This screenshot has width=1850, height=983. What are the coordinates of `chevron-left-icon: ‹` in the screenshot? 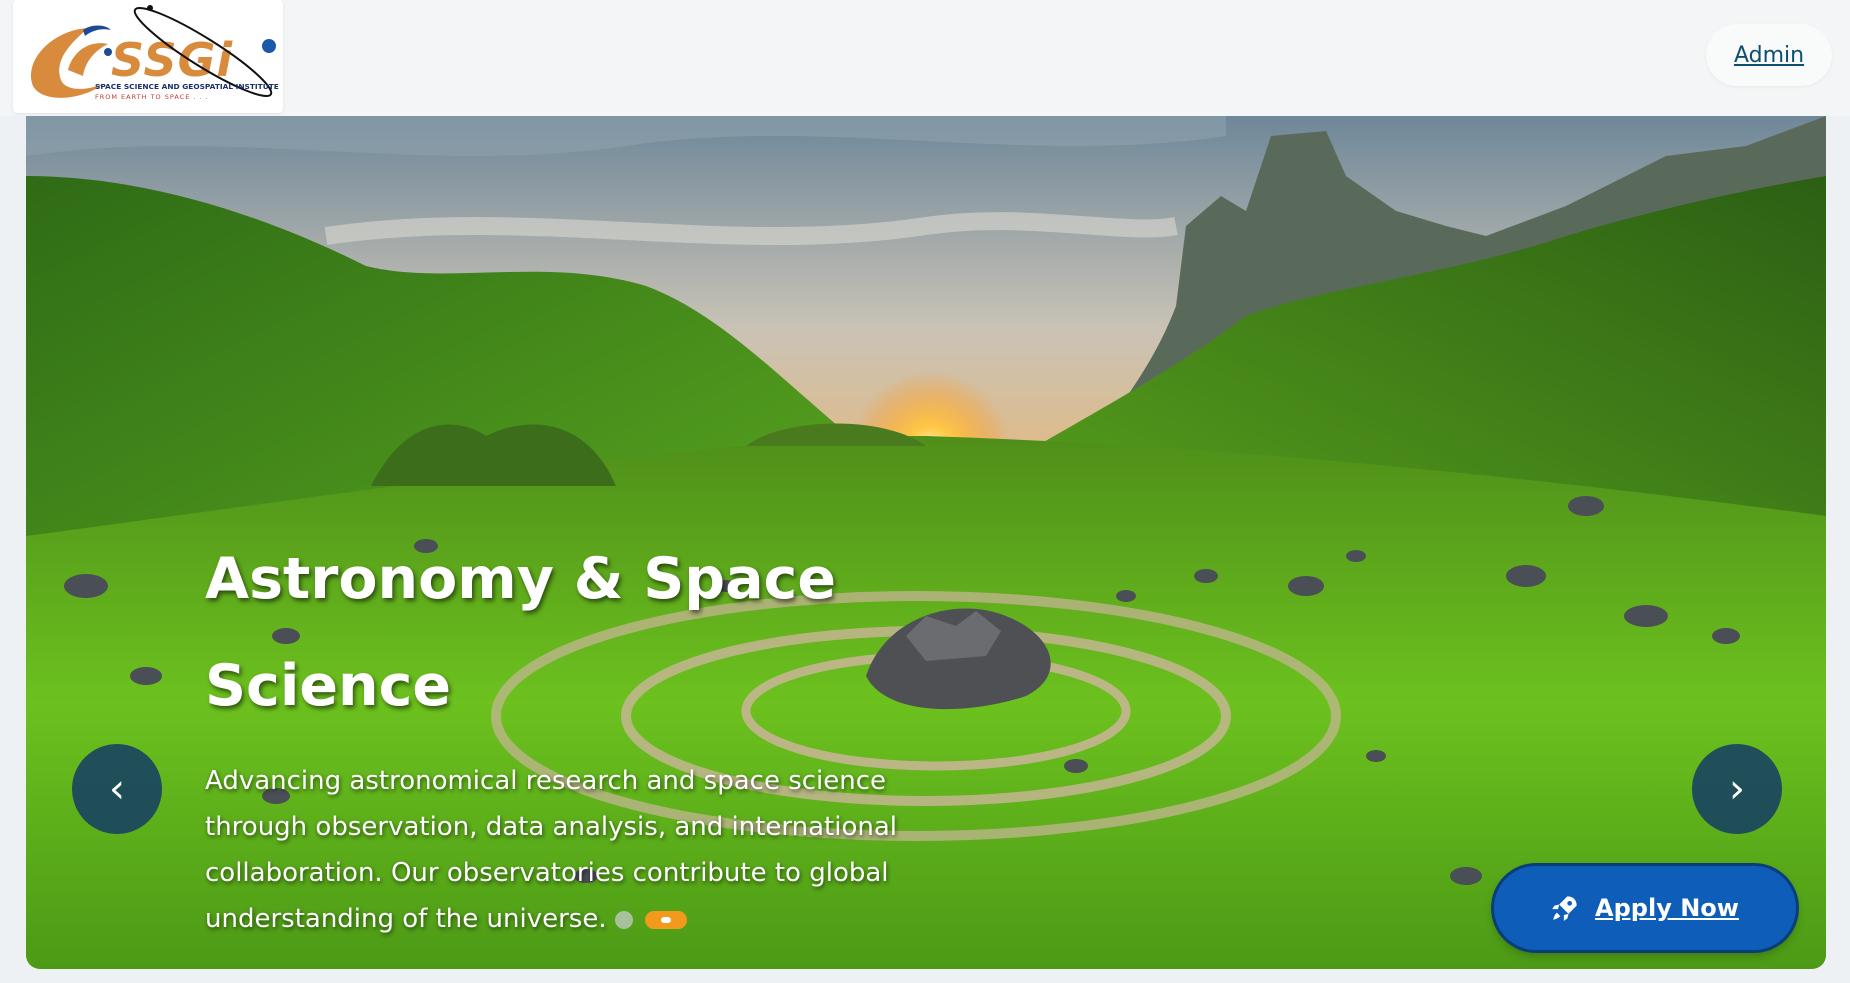 It's located at (117, 789).